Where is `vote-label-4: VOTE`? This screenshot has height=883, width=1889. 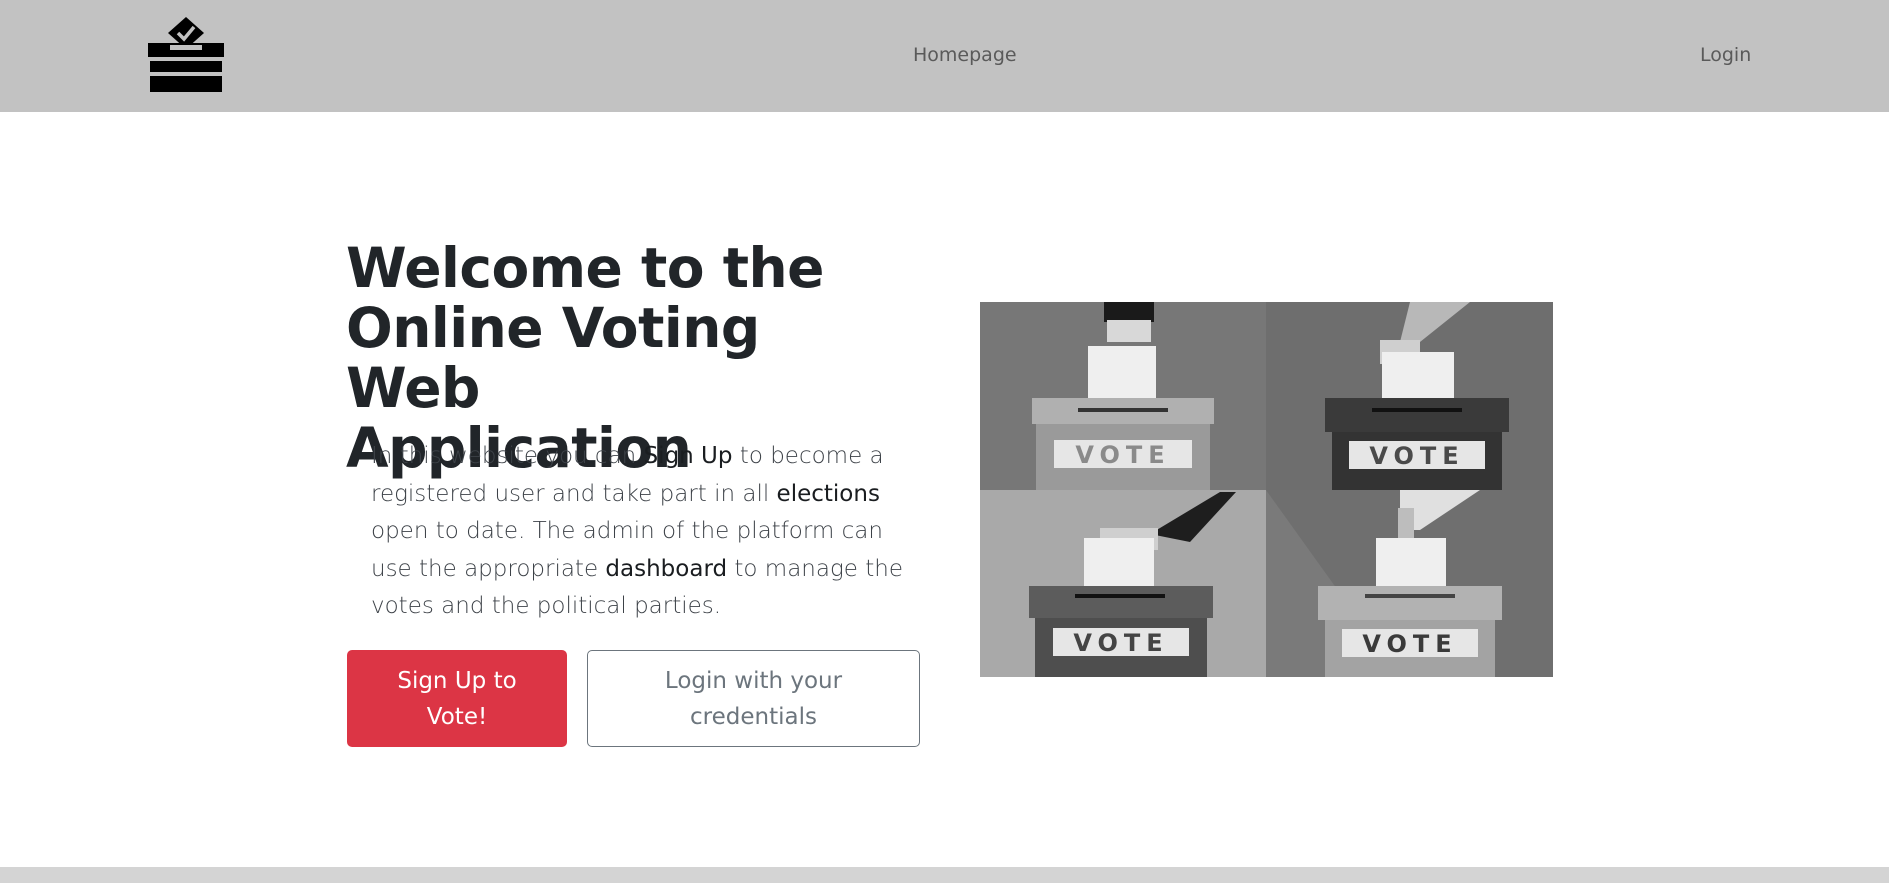 vote-label-4: VOTE is located at coordinates (1409, 644).